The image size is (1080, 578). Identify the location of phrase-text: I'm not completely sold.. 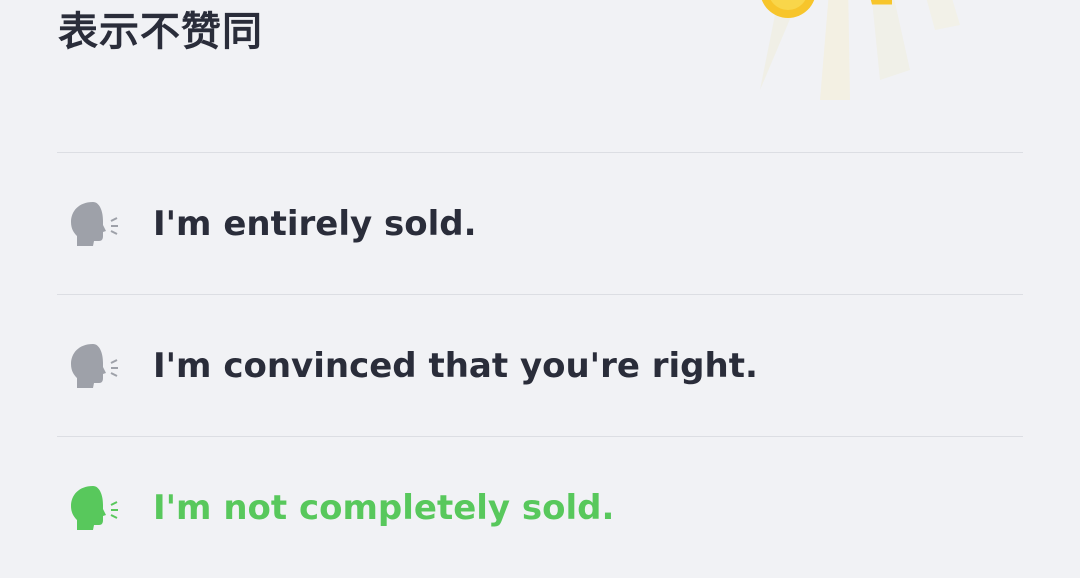
(384, 507).